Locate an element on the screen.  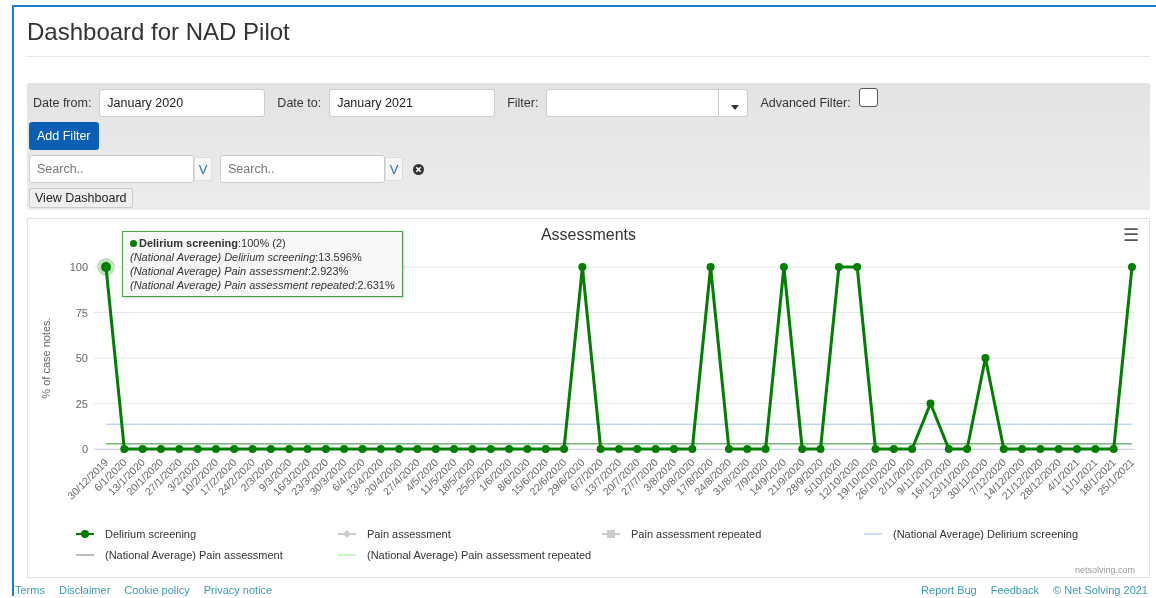
legend-item: (National Average) Delirium screening is located at coordinates (971, 534).